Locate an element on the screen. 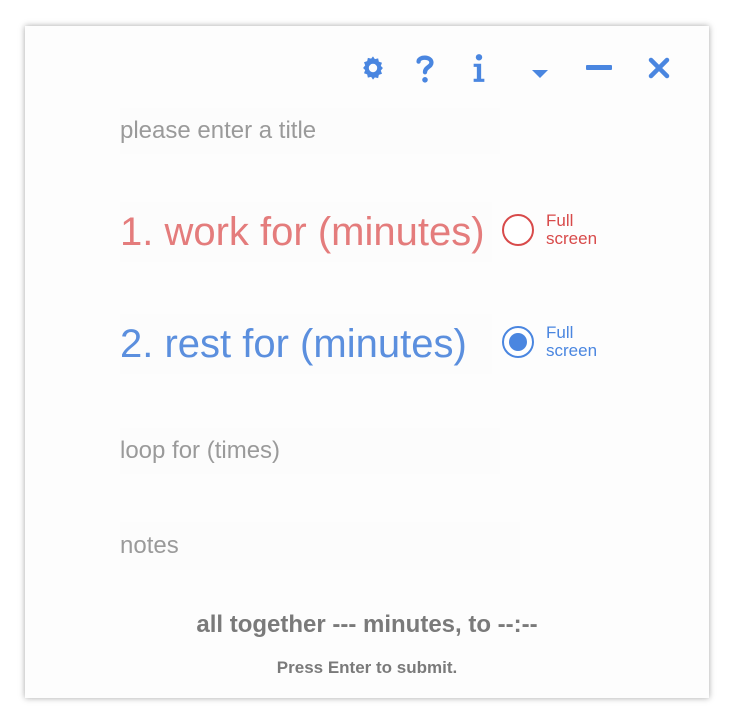  close-button is located at coordinates (659, 68).